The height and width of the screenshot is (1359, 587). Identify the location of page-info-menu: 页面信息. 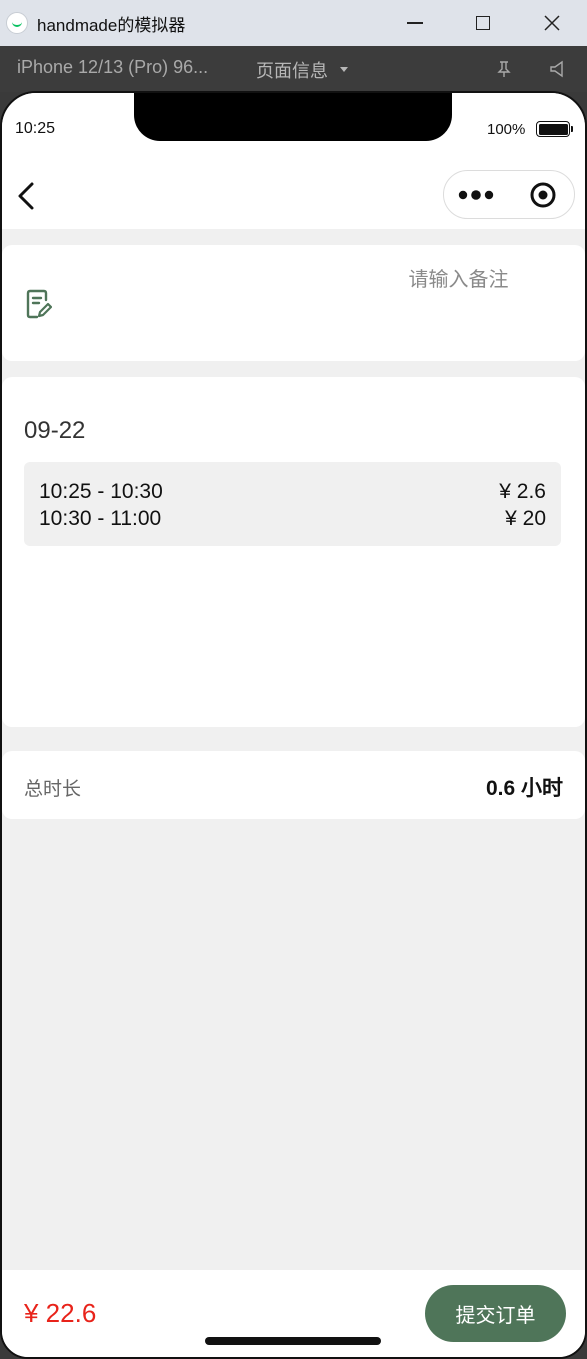
(292, 70).